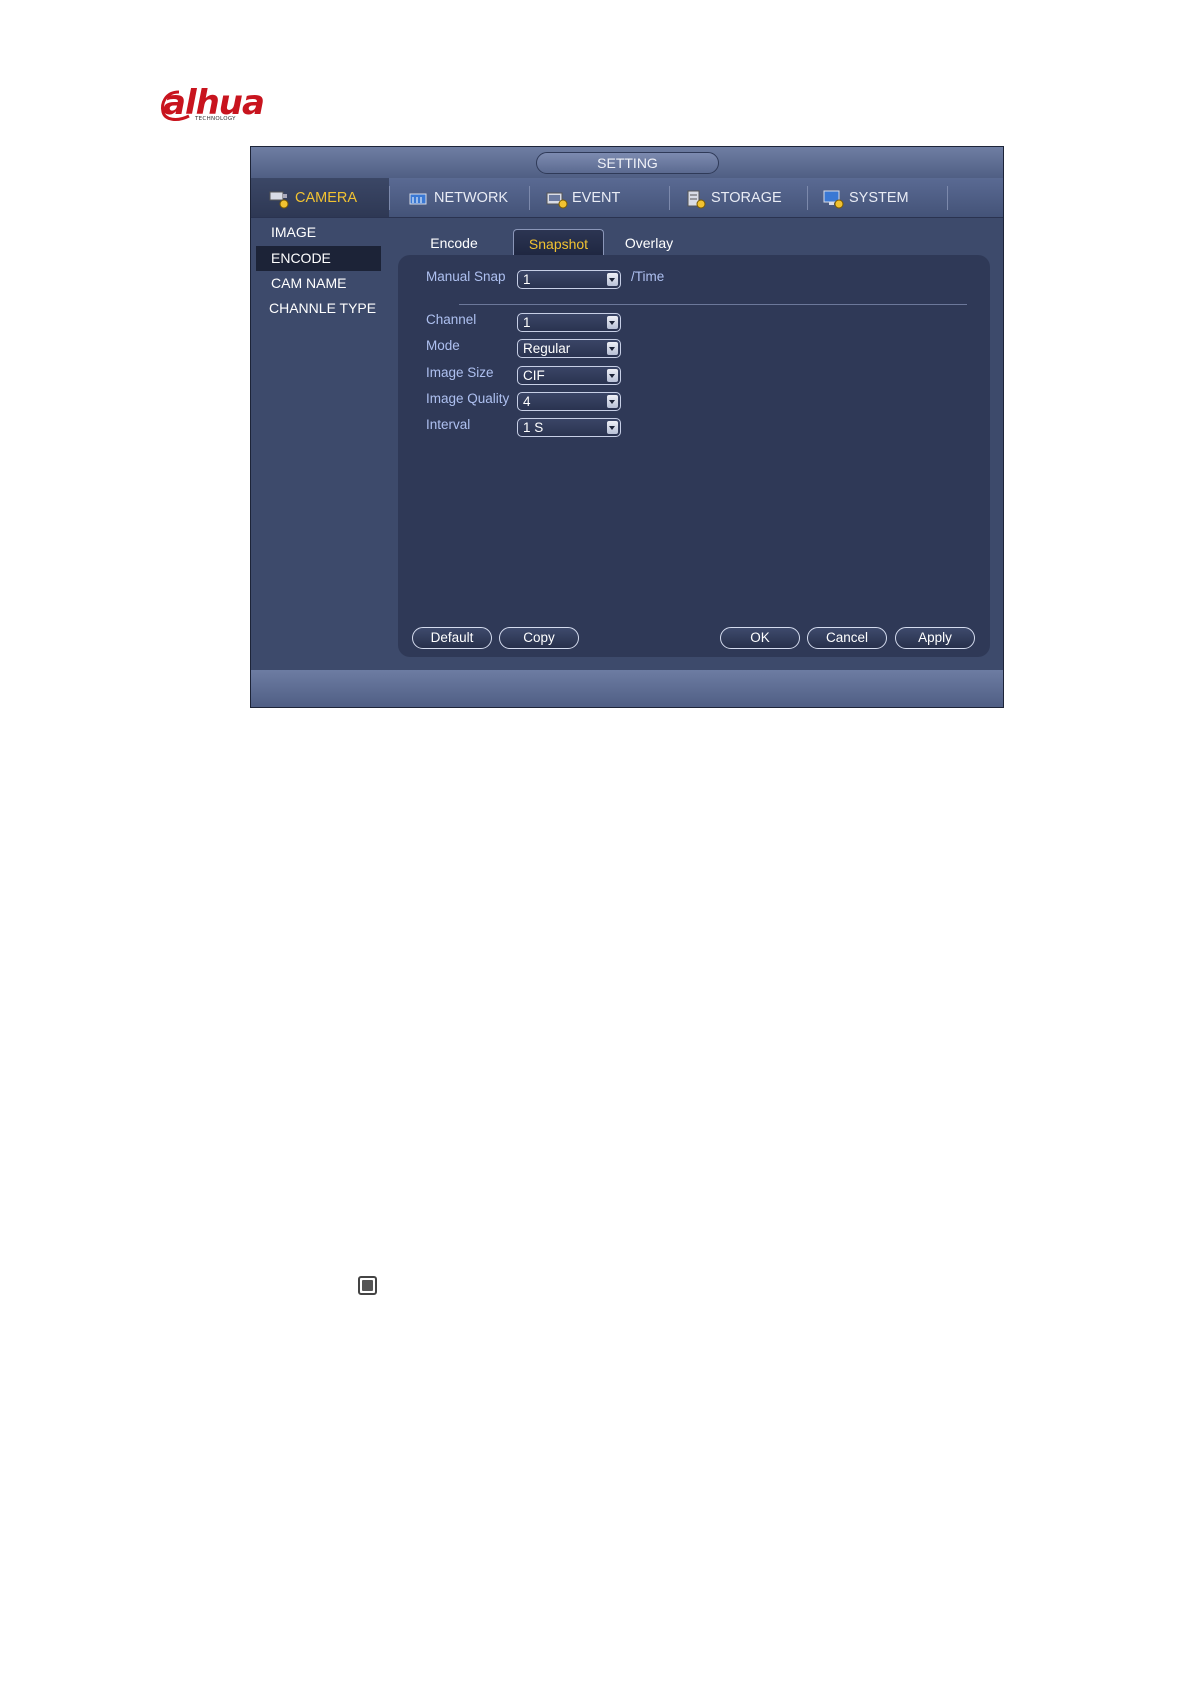 The height and width of the screenshot is (1684, 1190). I want to click on system-icon, so click(834, 198).